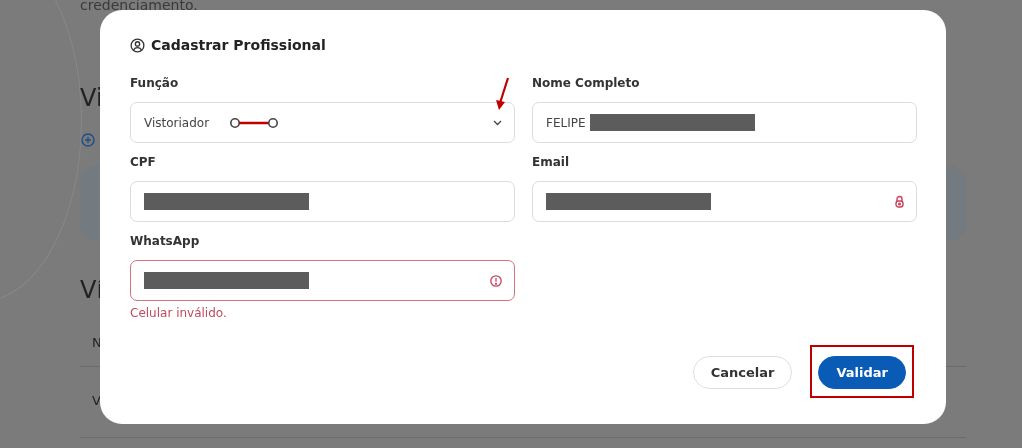  What do you see at coordinates (724, 122) in the screenshot?
I see `input-field: FELIPE` at bounding box center [724, 122].